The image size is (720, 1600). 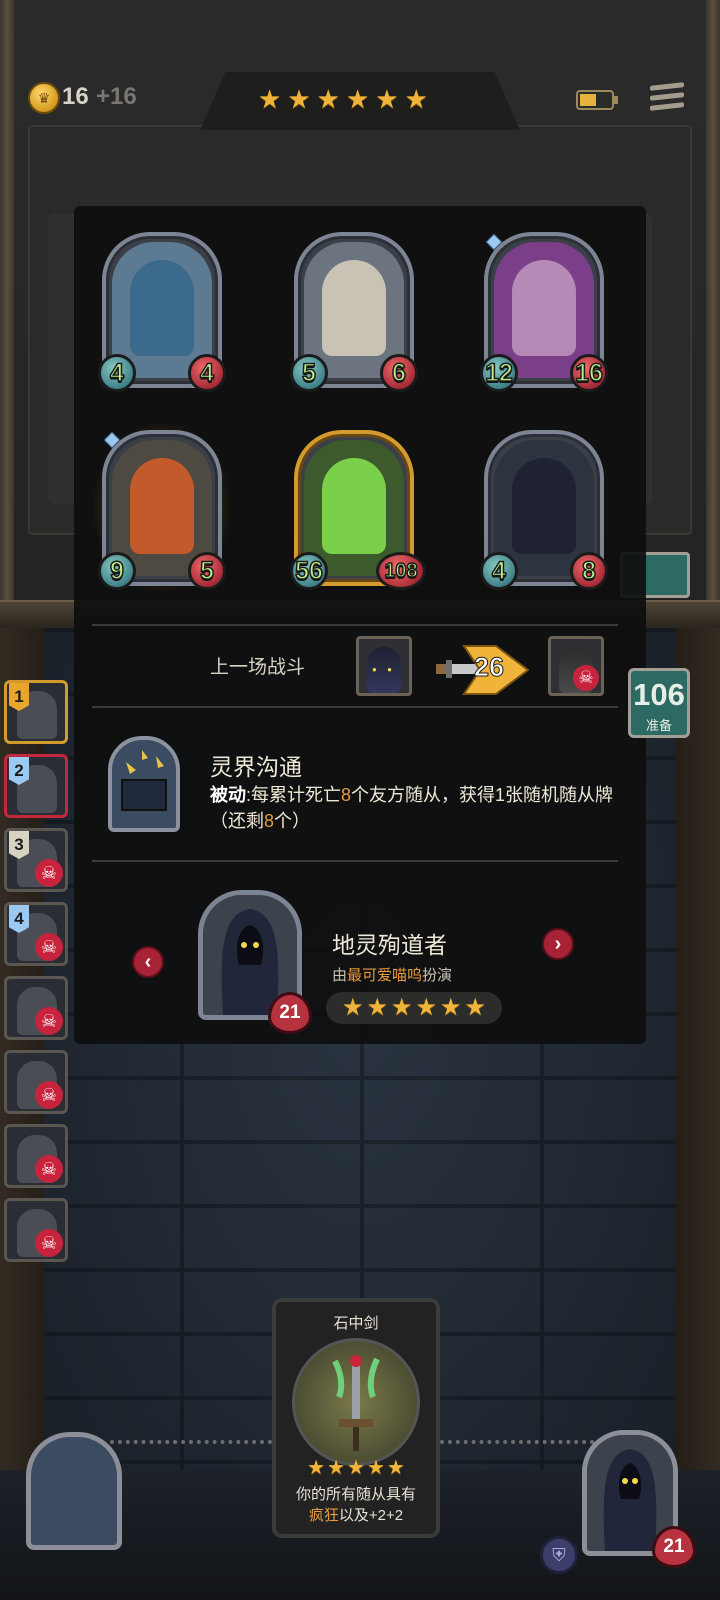 I want to click on rank-badge: 4, so click(x=19, y=919).